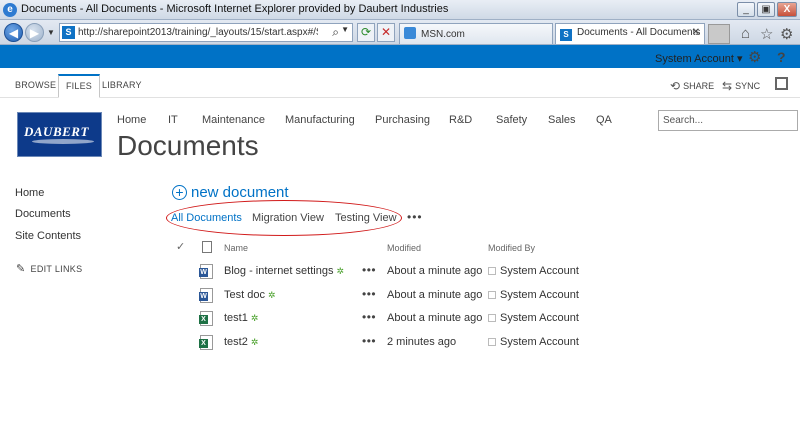 This screenshot has height=440, width=800. Describe the element at coordinates (68, 32) in the screenshot. I see `sharepoint-favicon-icon: S` at that location.